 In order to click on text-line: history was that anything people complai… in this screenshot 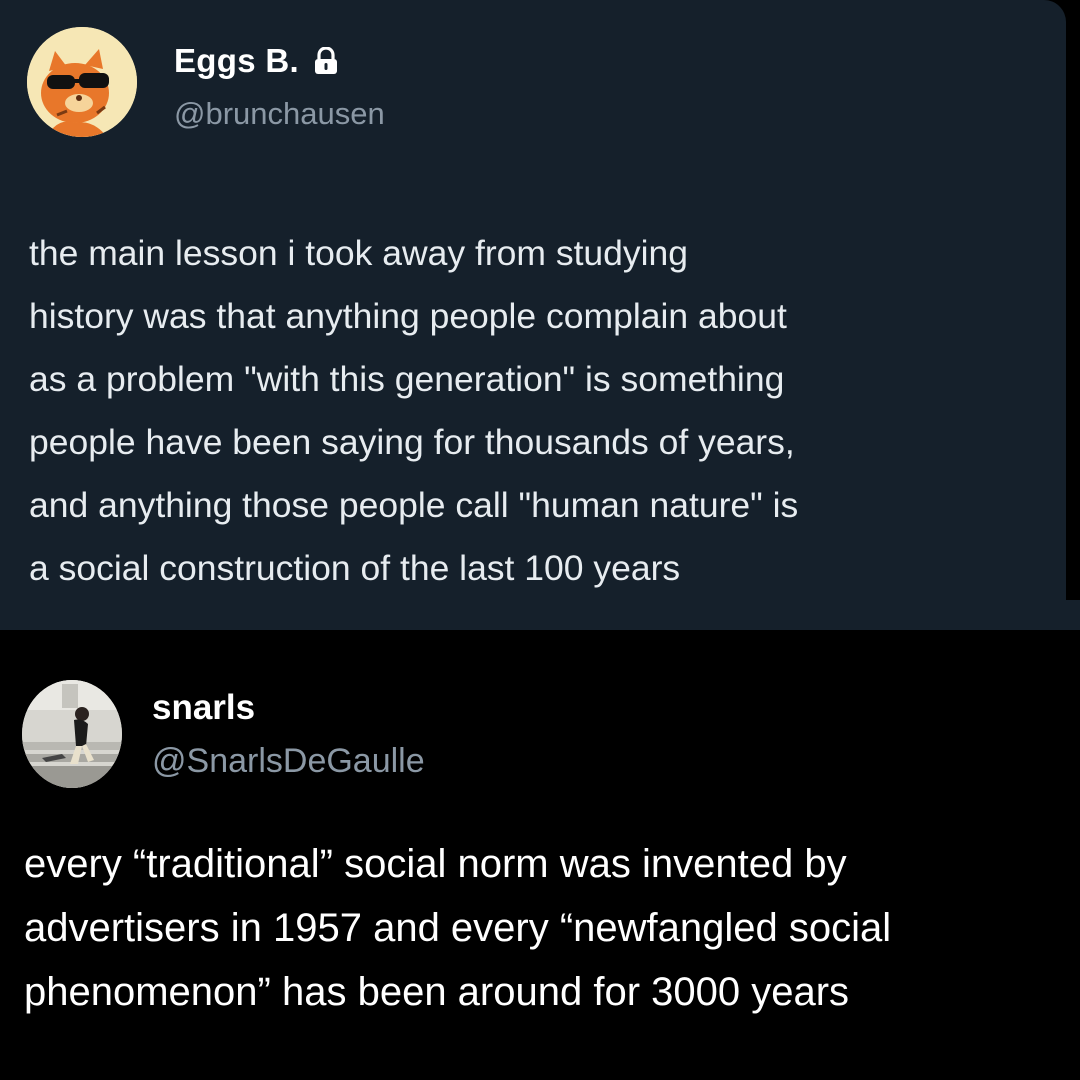, I will do `click(408, 316)`.